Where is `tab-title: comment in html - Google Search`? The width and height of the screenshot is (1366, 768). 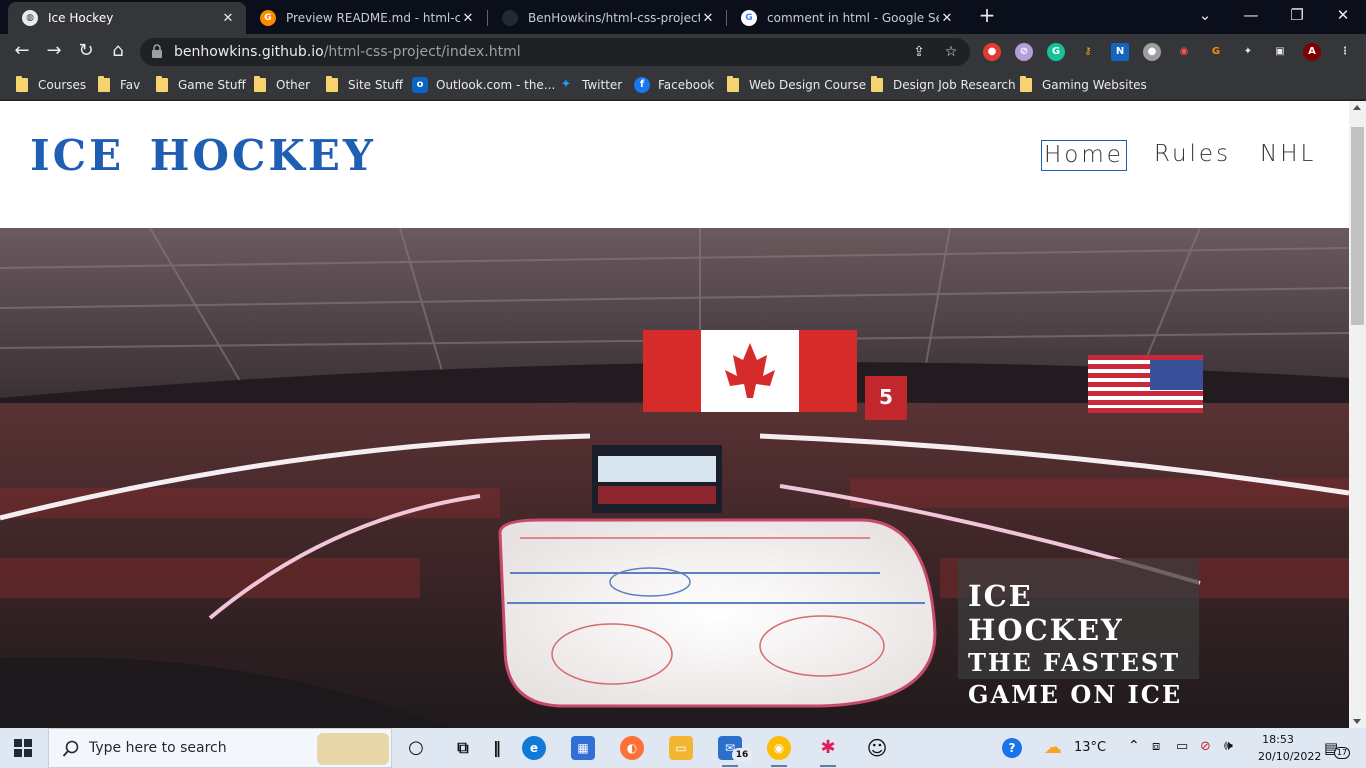 tab-title: comment in html - Google Search is located at coordinates (853, 18).